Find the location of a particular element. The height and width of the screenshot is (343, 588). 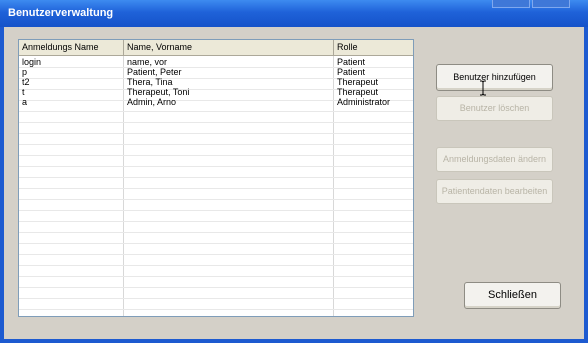

window-title: Benutzerverwaltung is located at coordinates (61, 13).